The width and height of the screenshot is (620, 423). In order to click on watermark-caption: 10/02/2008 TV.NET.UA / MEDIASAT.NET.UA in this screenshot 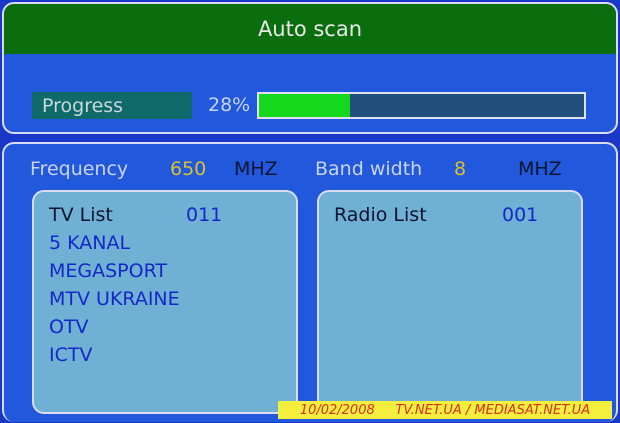, I will do `click(445, 410)`.